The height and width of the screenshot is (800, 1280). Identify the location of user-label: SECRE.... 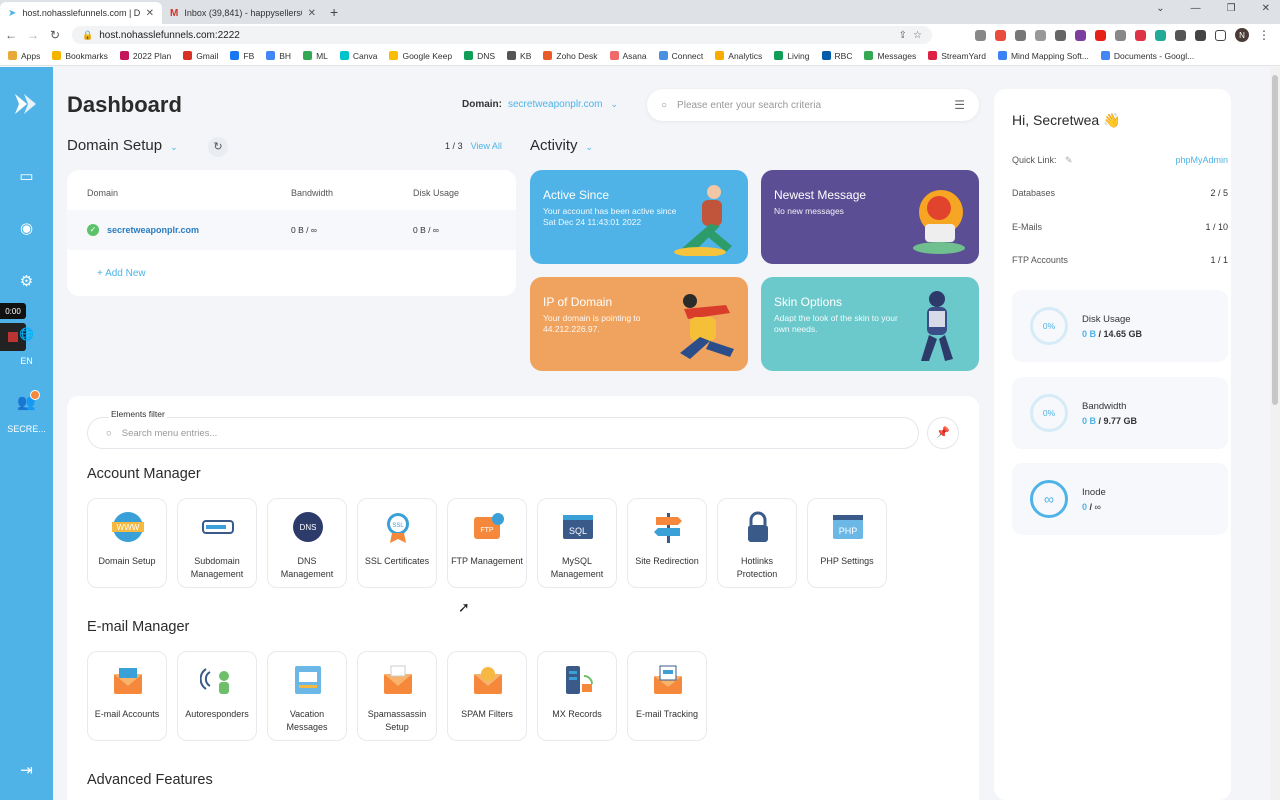
(26, 429).